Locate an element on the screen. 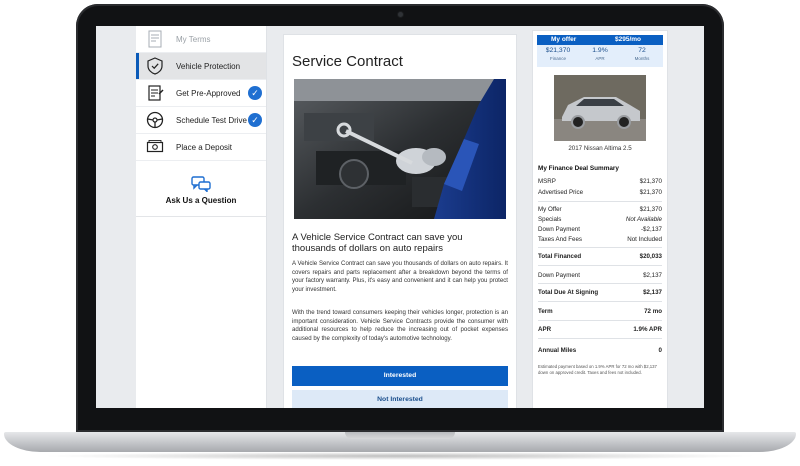 Image resolution: width=800 pixels, height=466 pixels. row-value: 0 is located at coordinates (660, 350).